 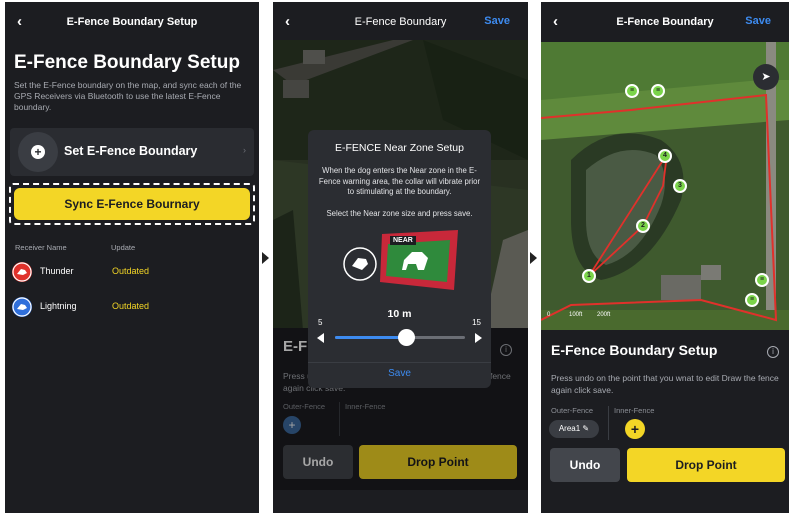 I want to click on modal-title: E-FENCE Near Zone Setup, so click(x=399, y=148).